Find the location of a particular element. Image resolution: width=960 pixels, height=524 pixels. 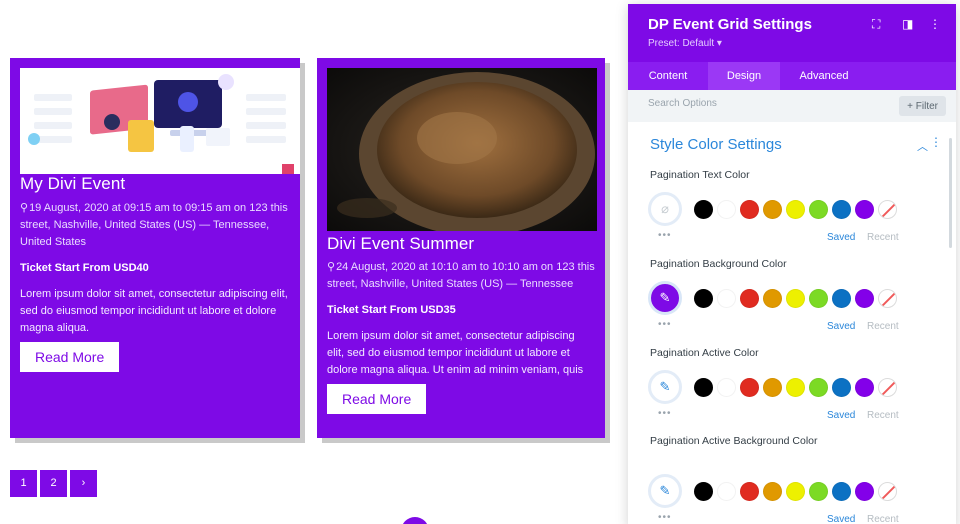

page-button-1: 1 is located at coordinates (23, 483).